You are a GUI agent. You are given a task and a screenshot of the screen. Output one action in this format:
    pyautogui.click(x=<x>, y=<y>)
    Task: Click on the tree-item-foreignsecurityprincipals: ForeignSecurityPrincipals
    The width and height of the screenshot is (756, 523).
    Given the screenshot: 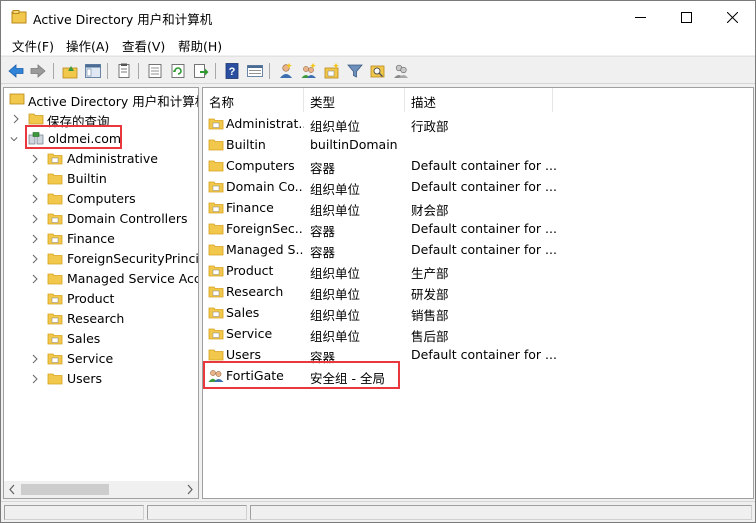 What is the action you would take?
    pyautogui.click(x=101, y=259)
    